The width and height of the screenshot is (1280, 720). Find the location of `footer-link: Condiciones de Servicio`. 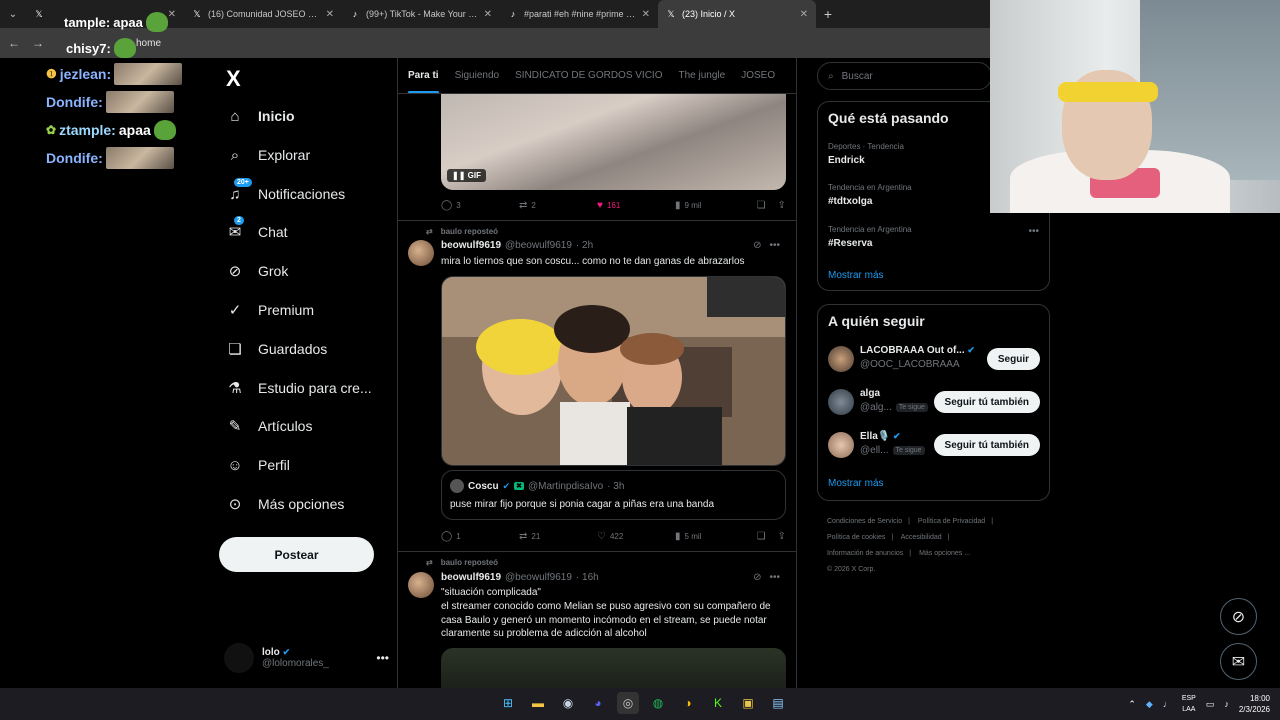

footer-link: Condiciones de Servicio is located at coordinates (864, 521).